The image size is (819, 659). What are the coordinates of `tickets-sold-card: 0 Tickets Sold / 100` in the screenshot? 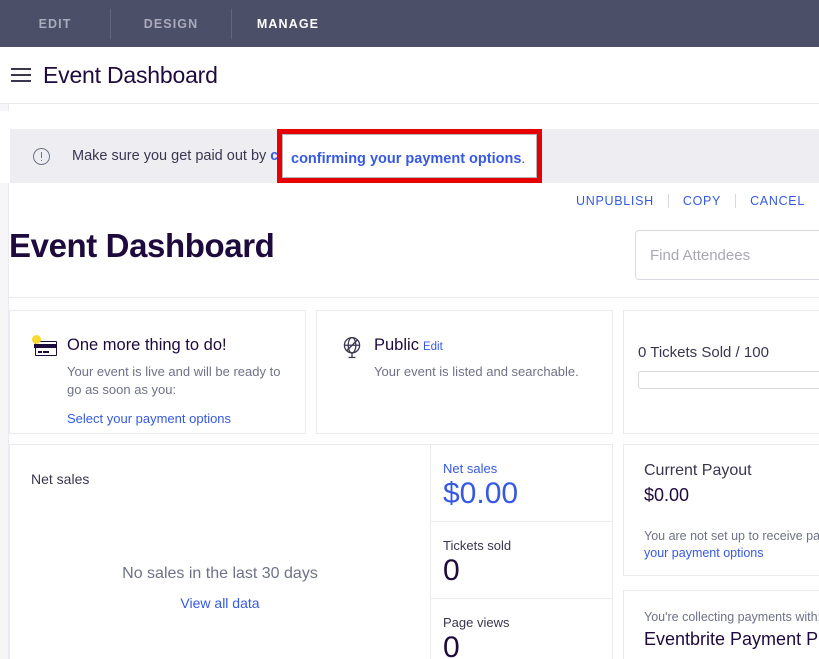 It's located at (721, 372).